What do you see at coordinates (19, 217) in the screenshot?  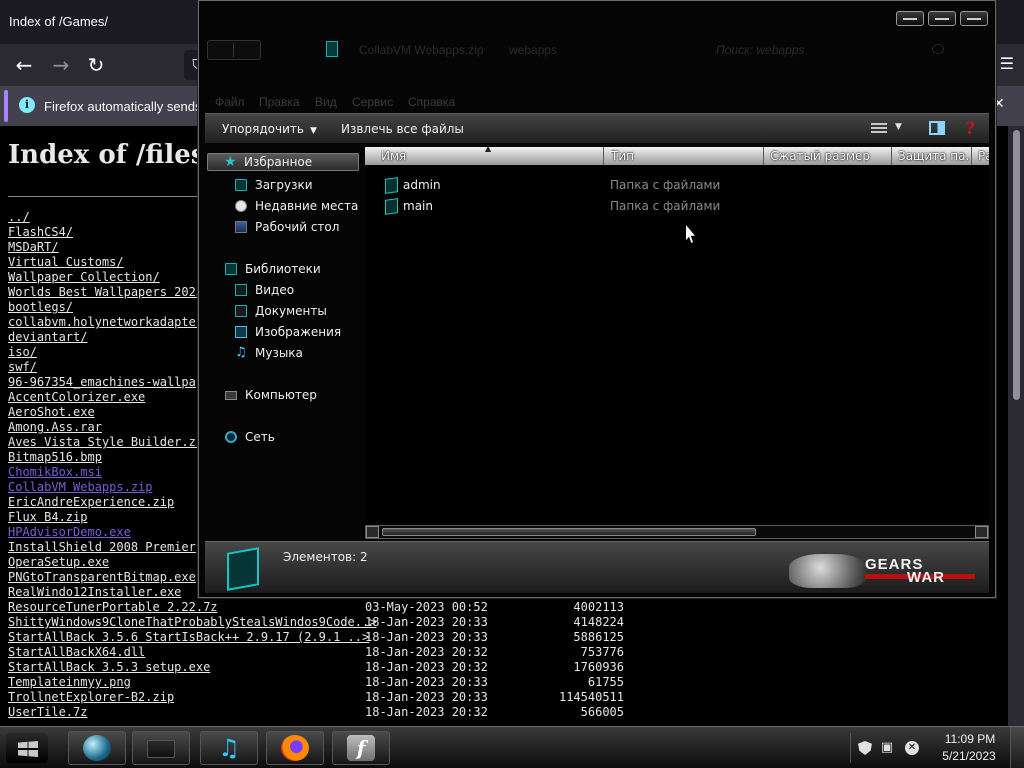 I see `file-link: ../` at bounding box center [19, 217].